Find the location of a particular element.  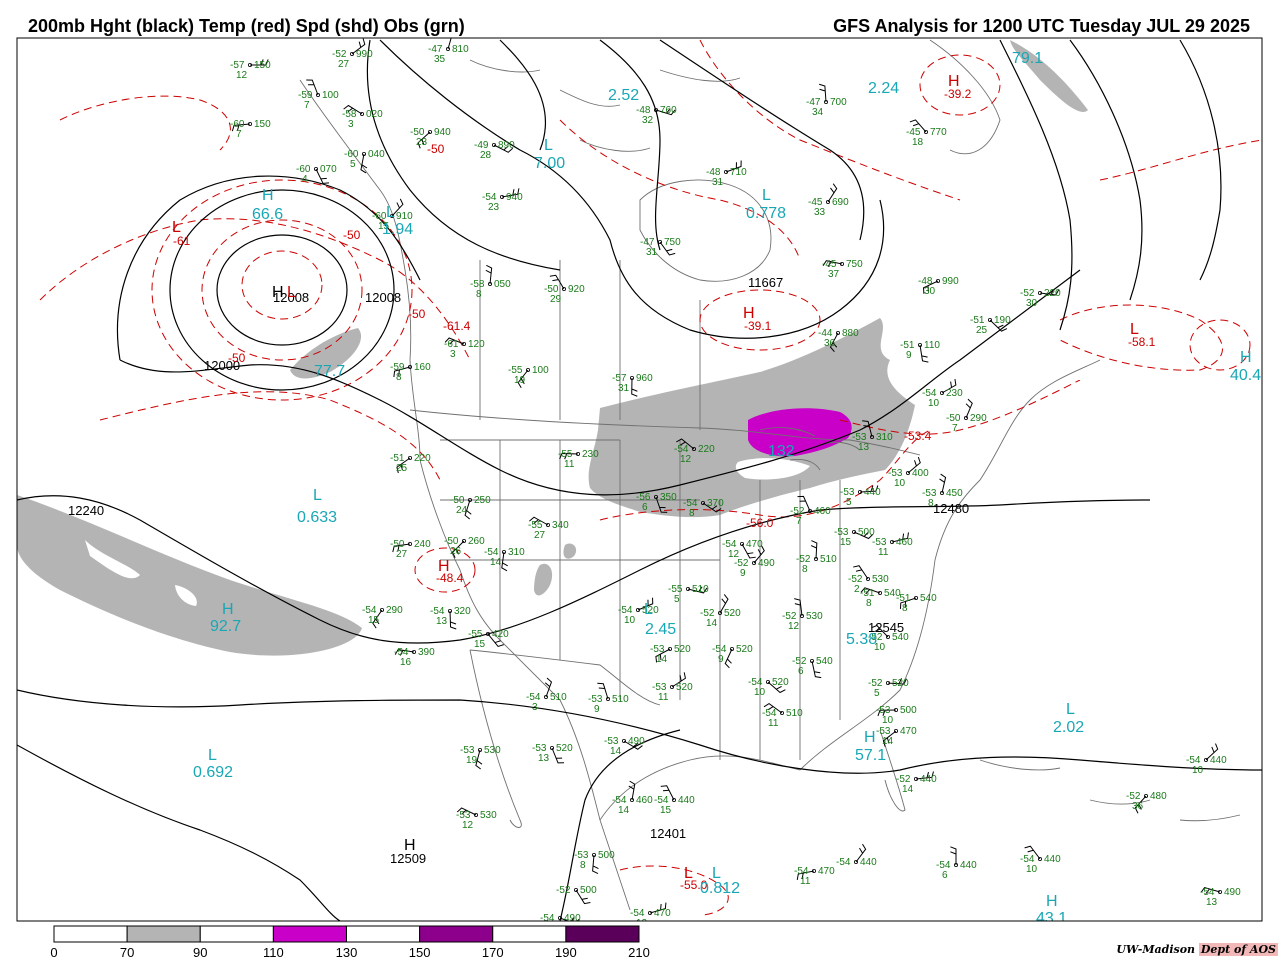

station-obs: -54 44010 is located at coordinates (1040, 864).